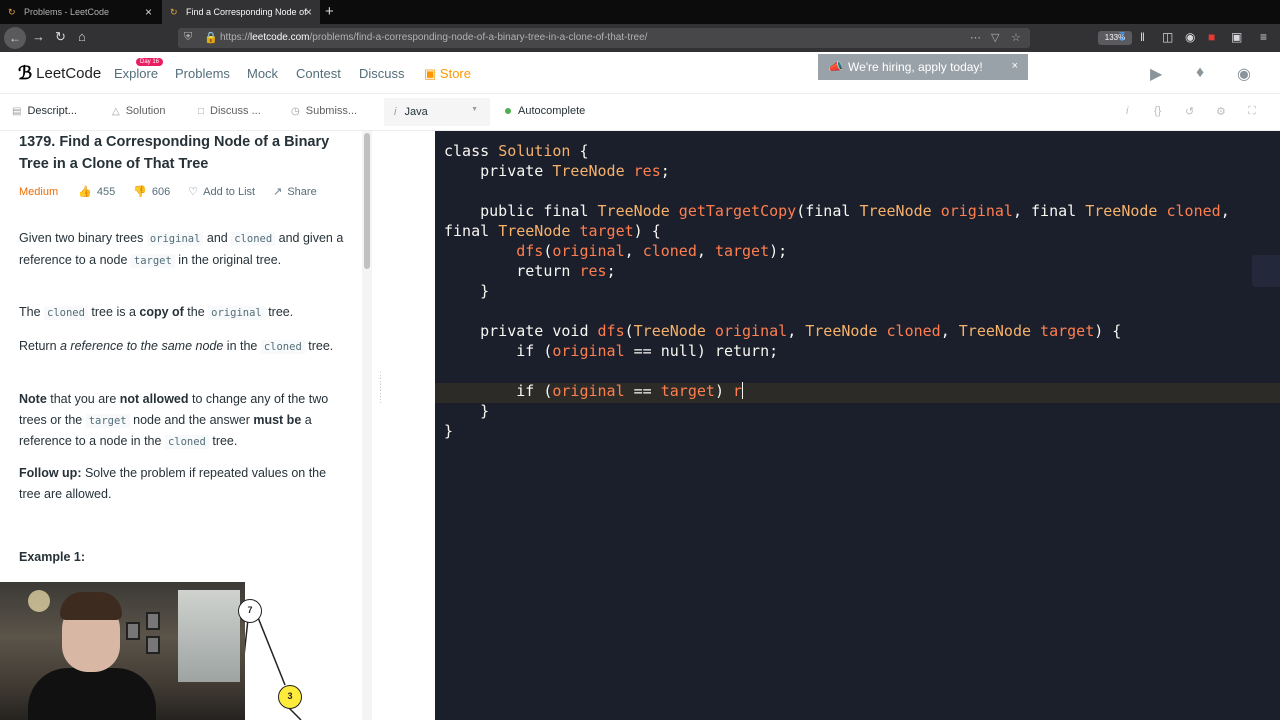 Image resolution: width=1280 pixels, height=720 pixels. What do you see at coordinates (174, 12) in the screenshot?
I see `leetcode-favicon-icon: ↻` at bounding box center [174, 12].